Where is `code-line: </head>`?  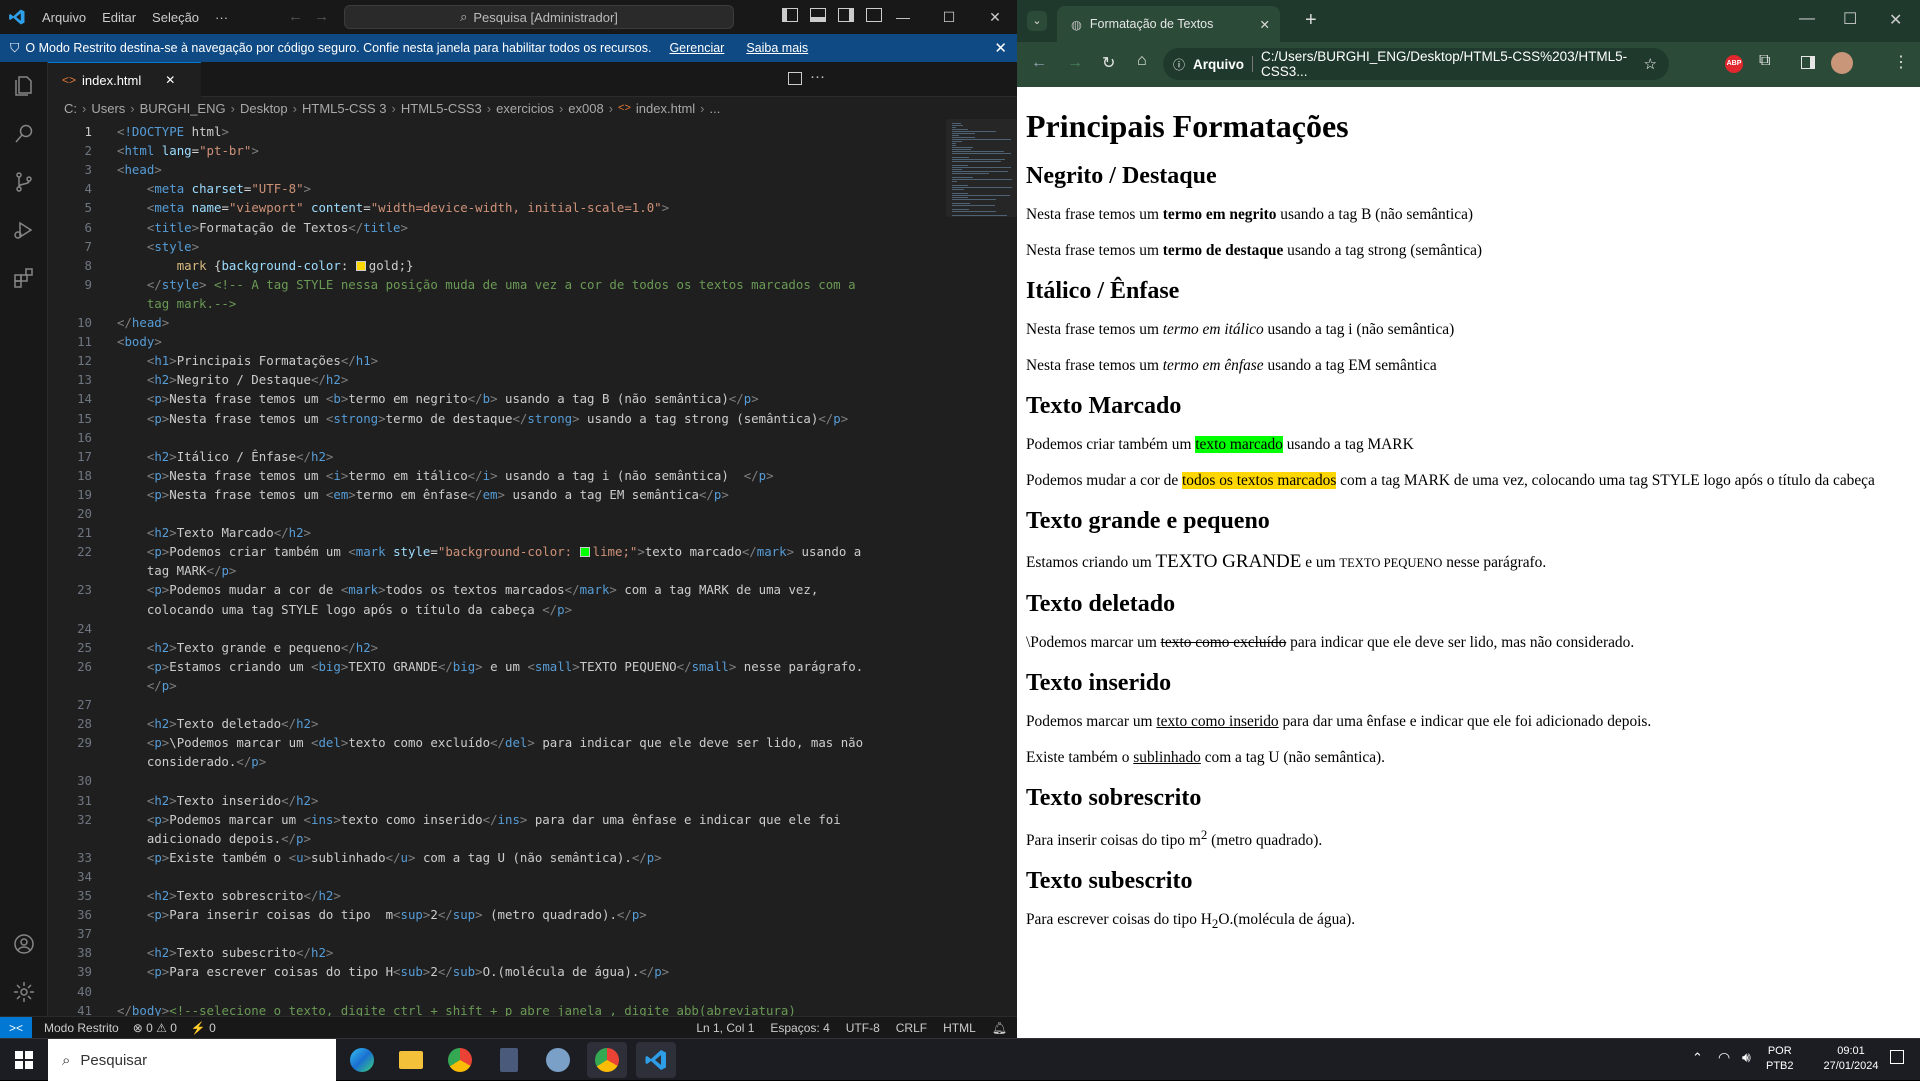
code-line: </head> is located at coordinates (143, 322).